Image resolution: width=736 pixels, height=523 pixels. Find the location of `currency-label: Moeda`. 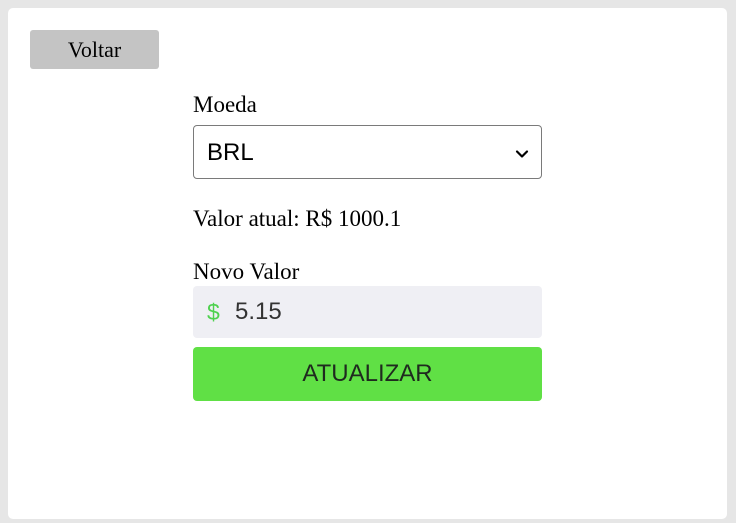

currency-label: Moeda is located at coordinates (225, 104).